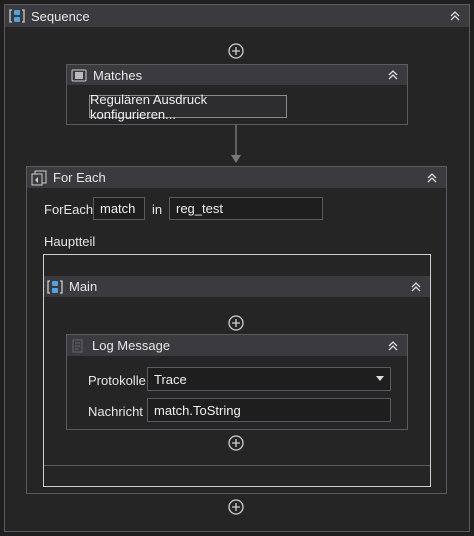 Image resolution: width=474 pixels, height=536 pixels. What do you see at coordinates (237, 75) in the screenshot?
I see `matches-header: Matches` at bounding box center [237, 75].